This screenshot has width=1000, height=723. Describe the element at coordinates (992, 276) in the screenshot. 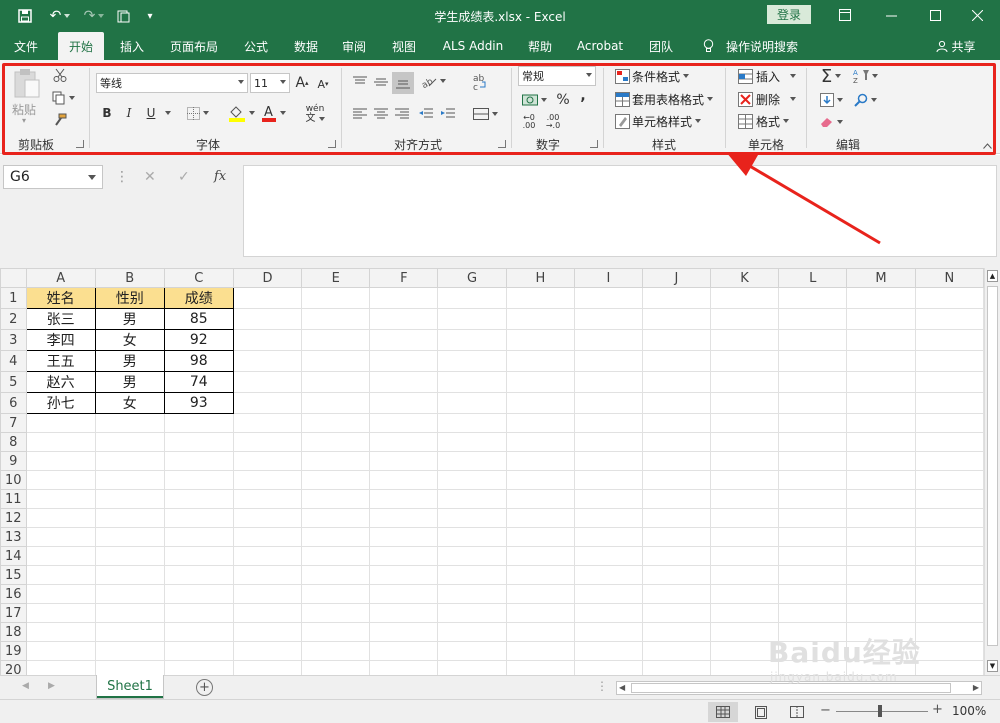

I see `scroll-up-icon: ▲` at that location.